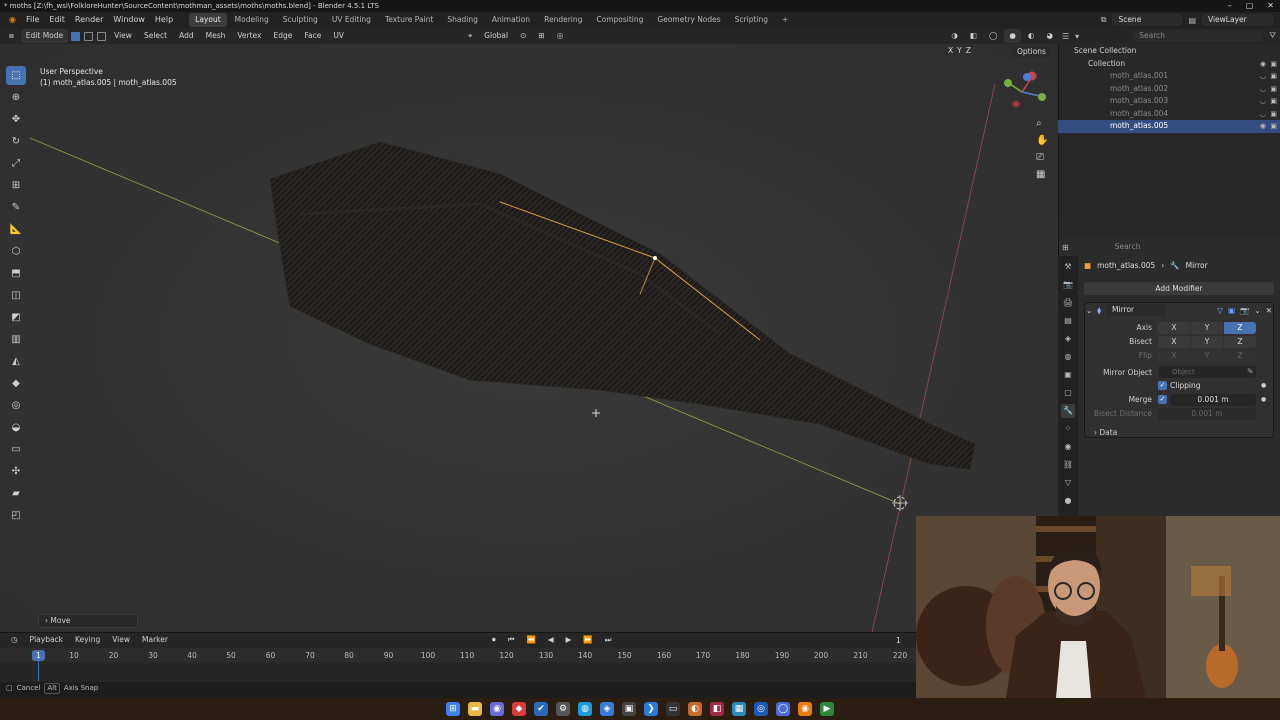  I want to click on app2-icon: ◐, so click(695, 709).